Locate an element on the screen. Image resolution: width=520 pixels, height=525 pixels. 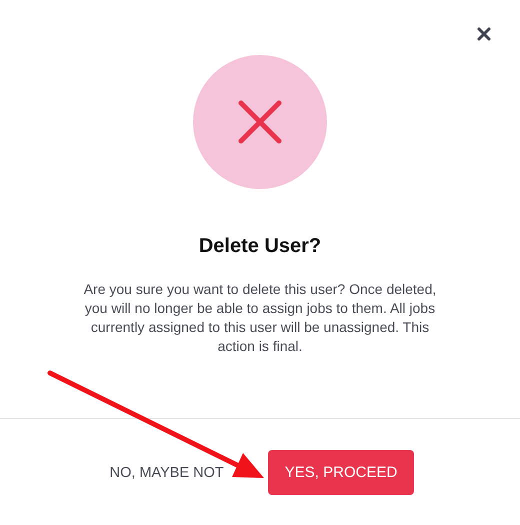
dialog-title: Delete User? is located at coordinates (260, 246).